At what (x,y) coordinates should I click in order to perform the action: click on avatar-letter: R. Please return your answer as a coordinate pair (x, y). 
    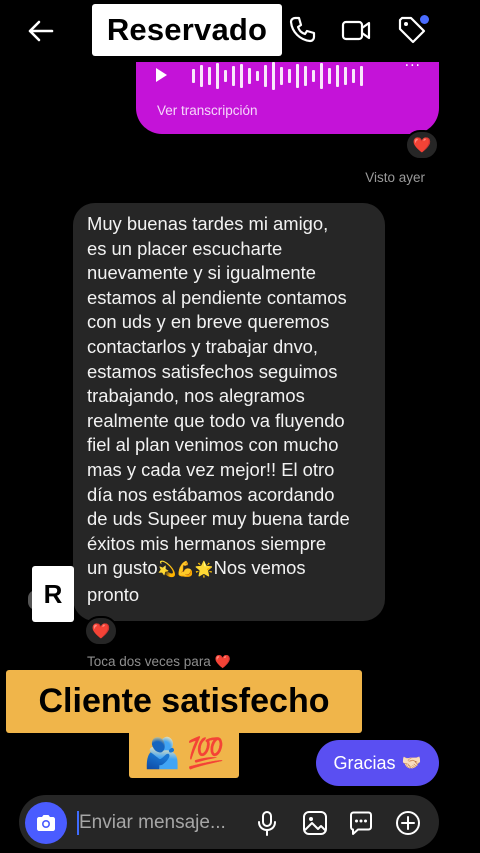
    Looking at the image, I should click on (53, 593).